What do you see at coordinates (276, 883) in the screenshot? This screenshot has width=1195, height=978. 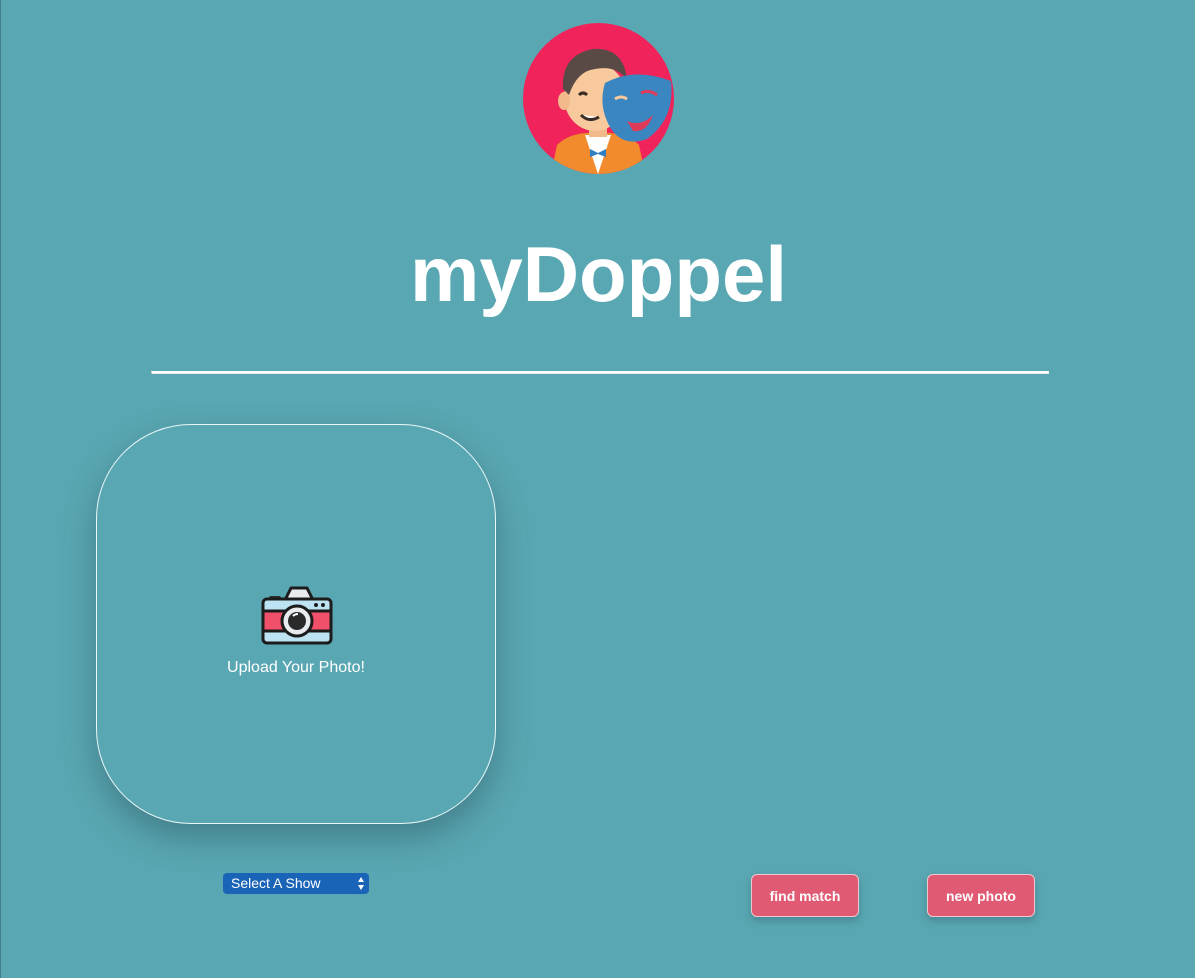 I see `show-select-value: Select A Show` at bounding box center [276, 883].